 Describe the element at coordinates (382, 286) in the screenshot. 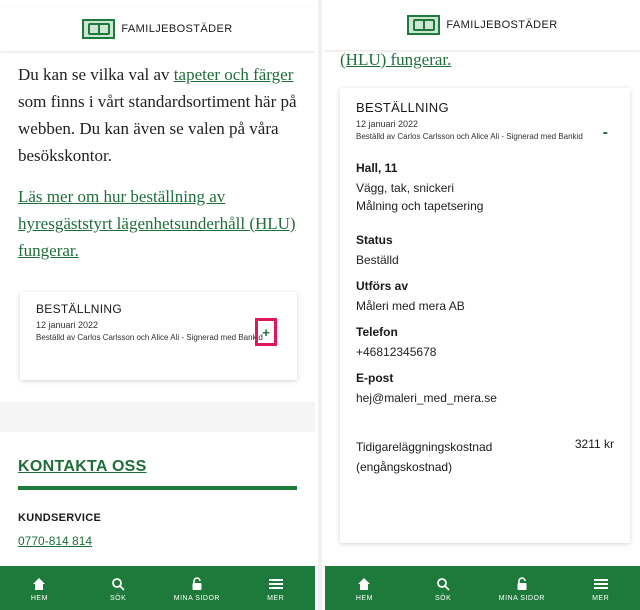

I see `performer-label: Utförs av` at that location.